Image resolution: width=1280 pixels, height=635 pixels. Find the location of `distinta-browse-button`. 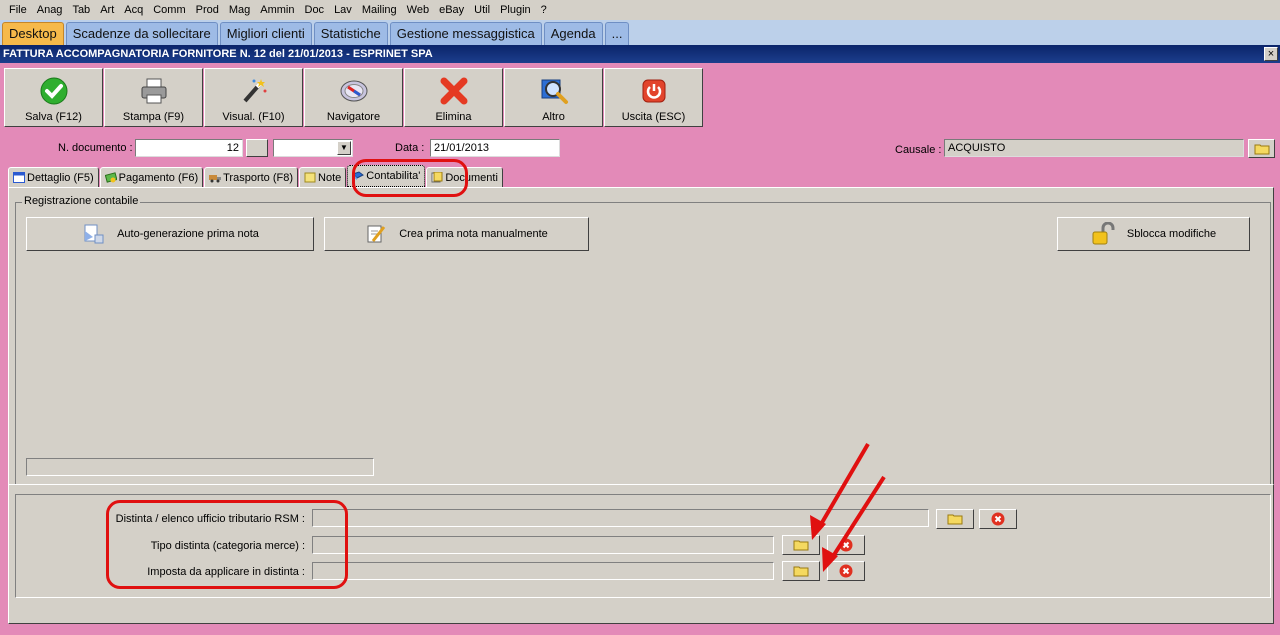

distinta-browse-button is located at coordinates (955, 519).